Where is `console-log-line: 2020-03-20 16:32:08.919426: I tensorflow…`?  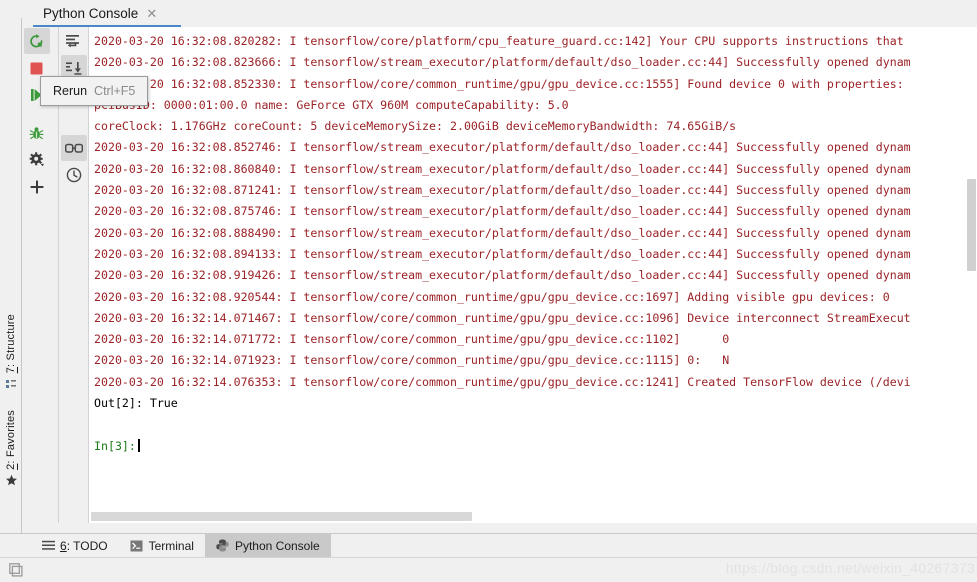 console-log-line: 2020-03-20 16:32:08.919426: I tensorflow… is located at coordinates (502, 275).